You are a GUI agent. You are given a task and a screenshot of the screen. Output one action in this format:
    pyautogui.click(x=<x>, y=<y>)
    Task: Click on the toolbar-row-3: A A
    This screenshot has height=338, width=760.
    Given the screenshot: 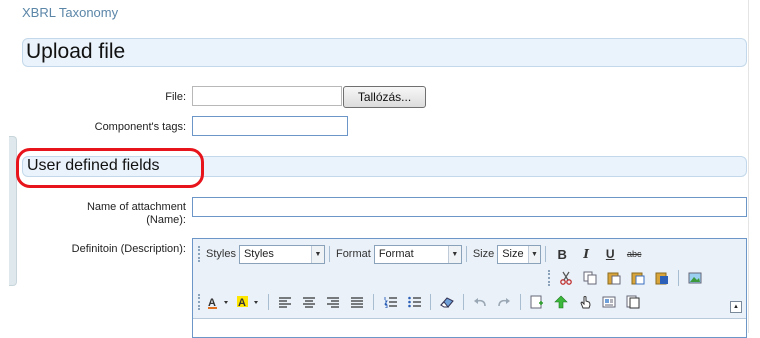 What is the action you would take?
    pyautogui.click(x=421, y=302)
    